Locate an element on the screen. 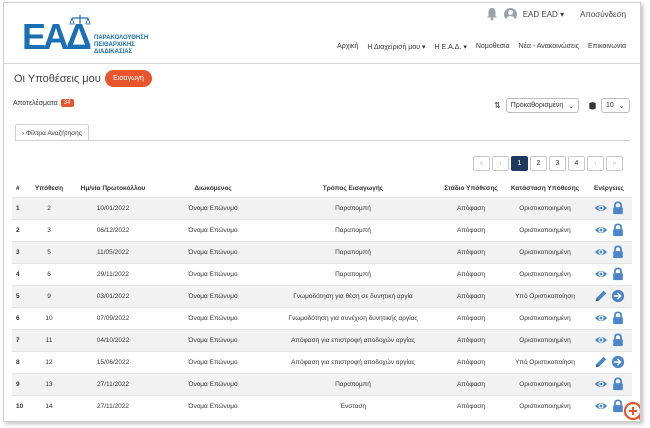  pagination-page: 1 is located at coordinates (519, 163).